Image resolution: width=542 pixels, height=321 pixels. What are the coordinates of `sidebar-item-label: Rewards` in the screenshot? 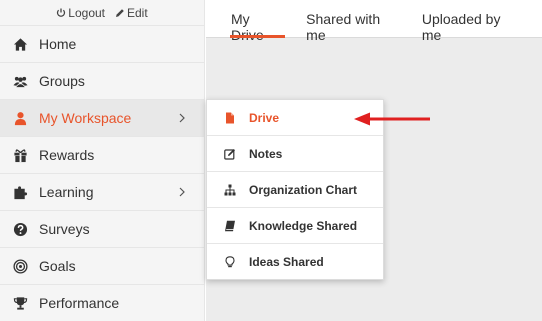 It's located at (67, 155).